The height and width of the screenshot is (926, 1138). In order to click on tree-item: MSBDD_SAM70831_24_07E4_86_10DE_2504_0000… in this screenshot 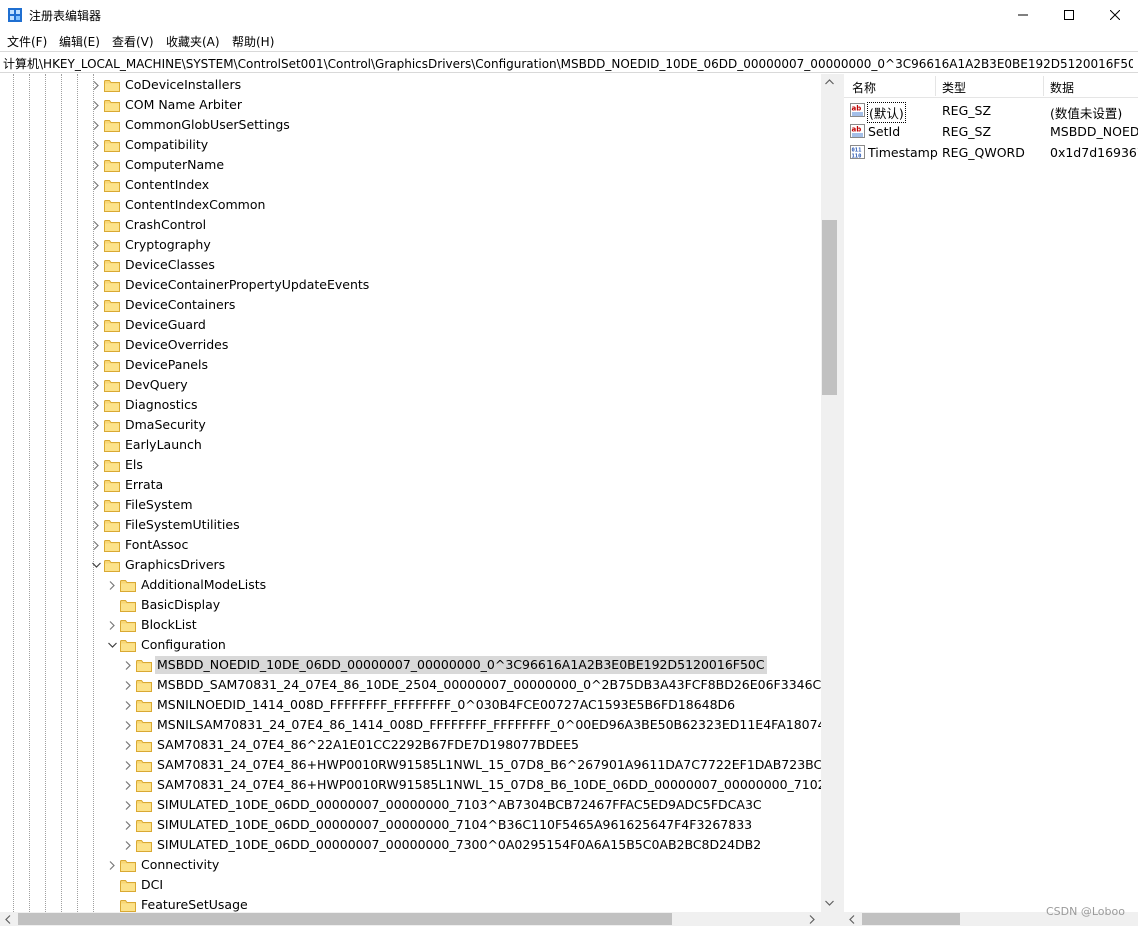, I will do `click(479, 685)`.